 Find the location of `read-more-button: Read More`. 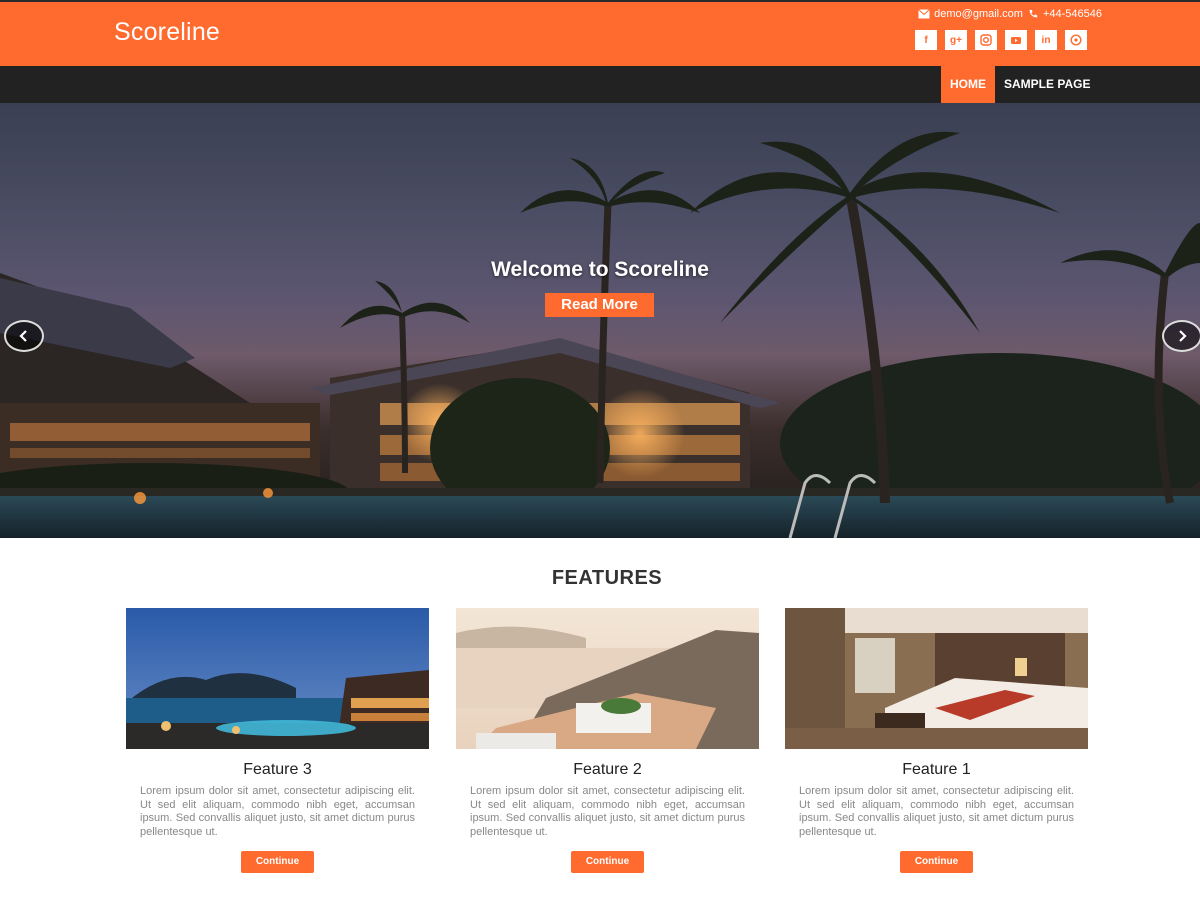

read-more-button: Read More is located at coordinates (599, 305).